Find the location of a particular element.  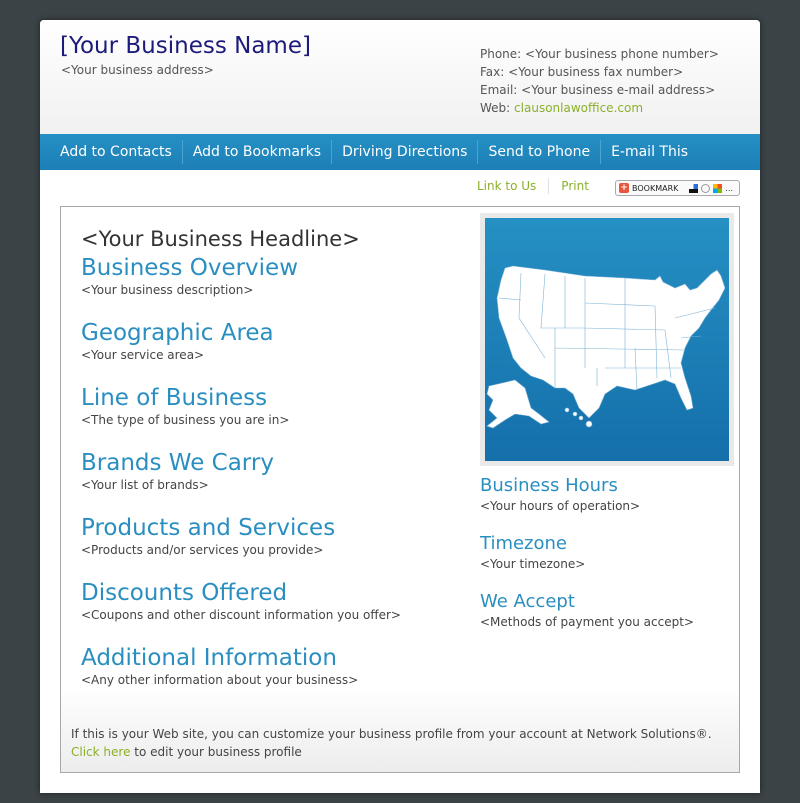

section-title: Brands We Carry is located at coordinates (177, 463).